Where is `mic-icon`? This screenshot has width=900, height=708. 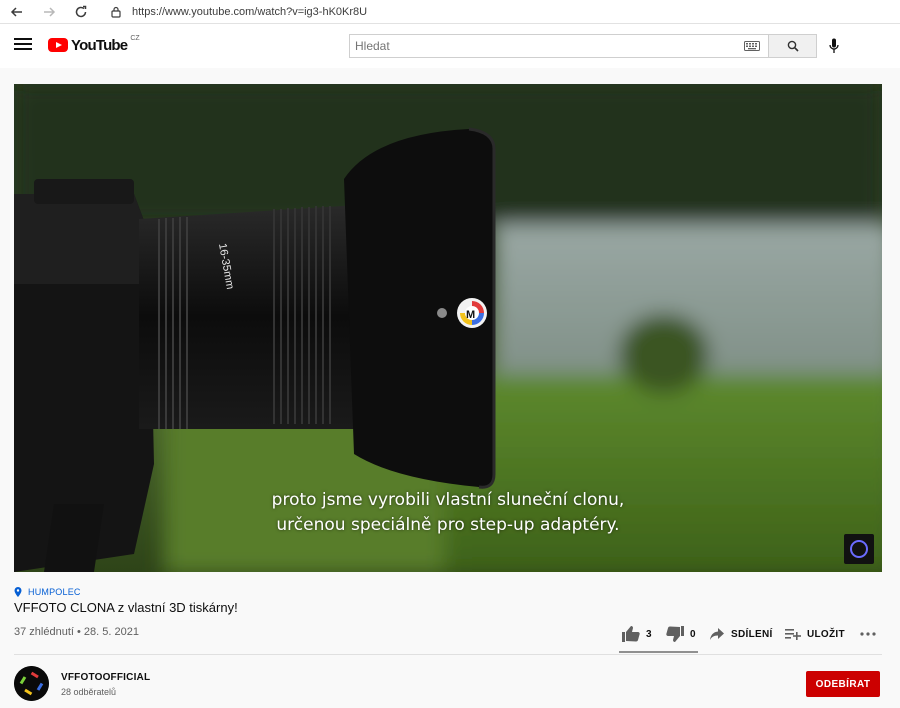 mic-icon is located at coordinates (834, 46).